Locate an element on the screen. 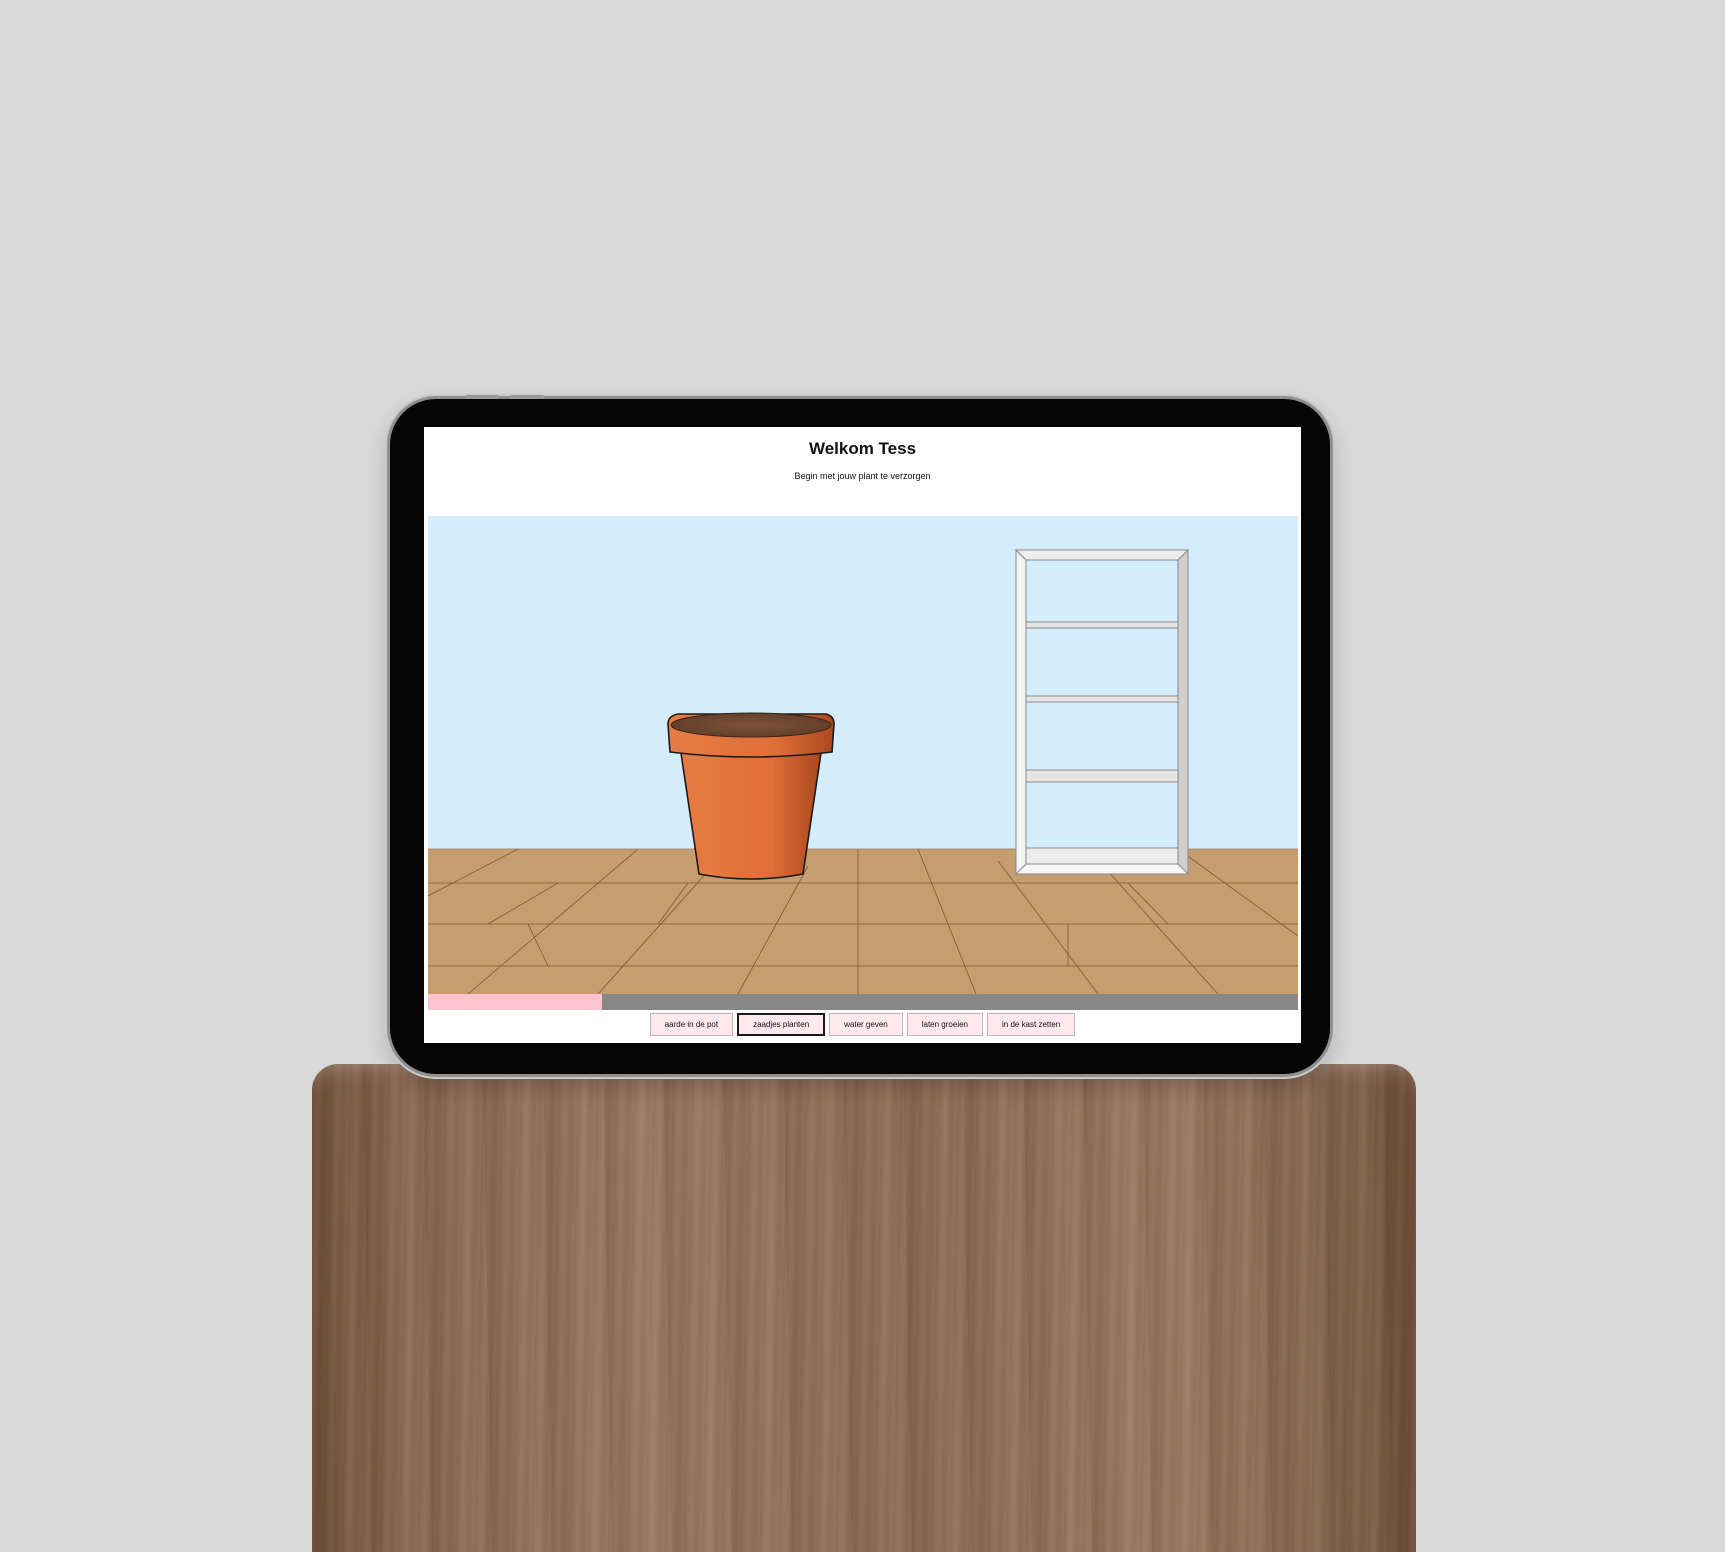 The width and height of the screenshot is (1725, 1552). page-subtitle: Begin met jouw plant te verzorgen is located at coordinates (862, 476).